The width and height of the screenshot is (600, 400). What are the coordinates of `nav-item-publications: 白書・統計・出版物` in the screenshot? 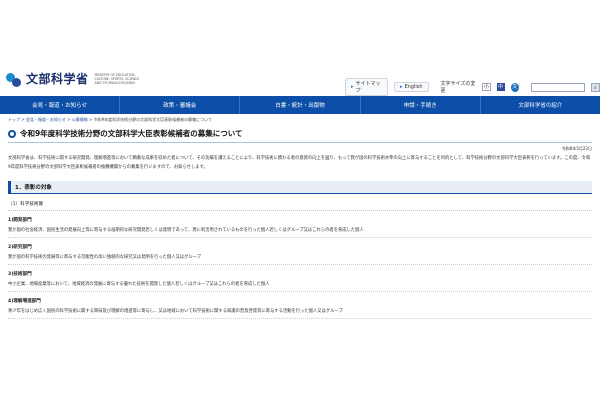 It's located at (300, 105).